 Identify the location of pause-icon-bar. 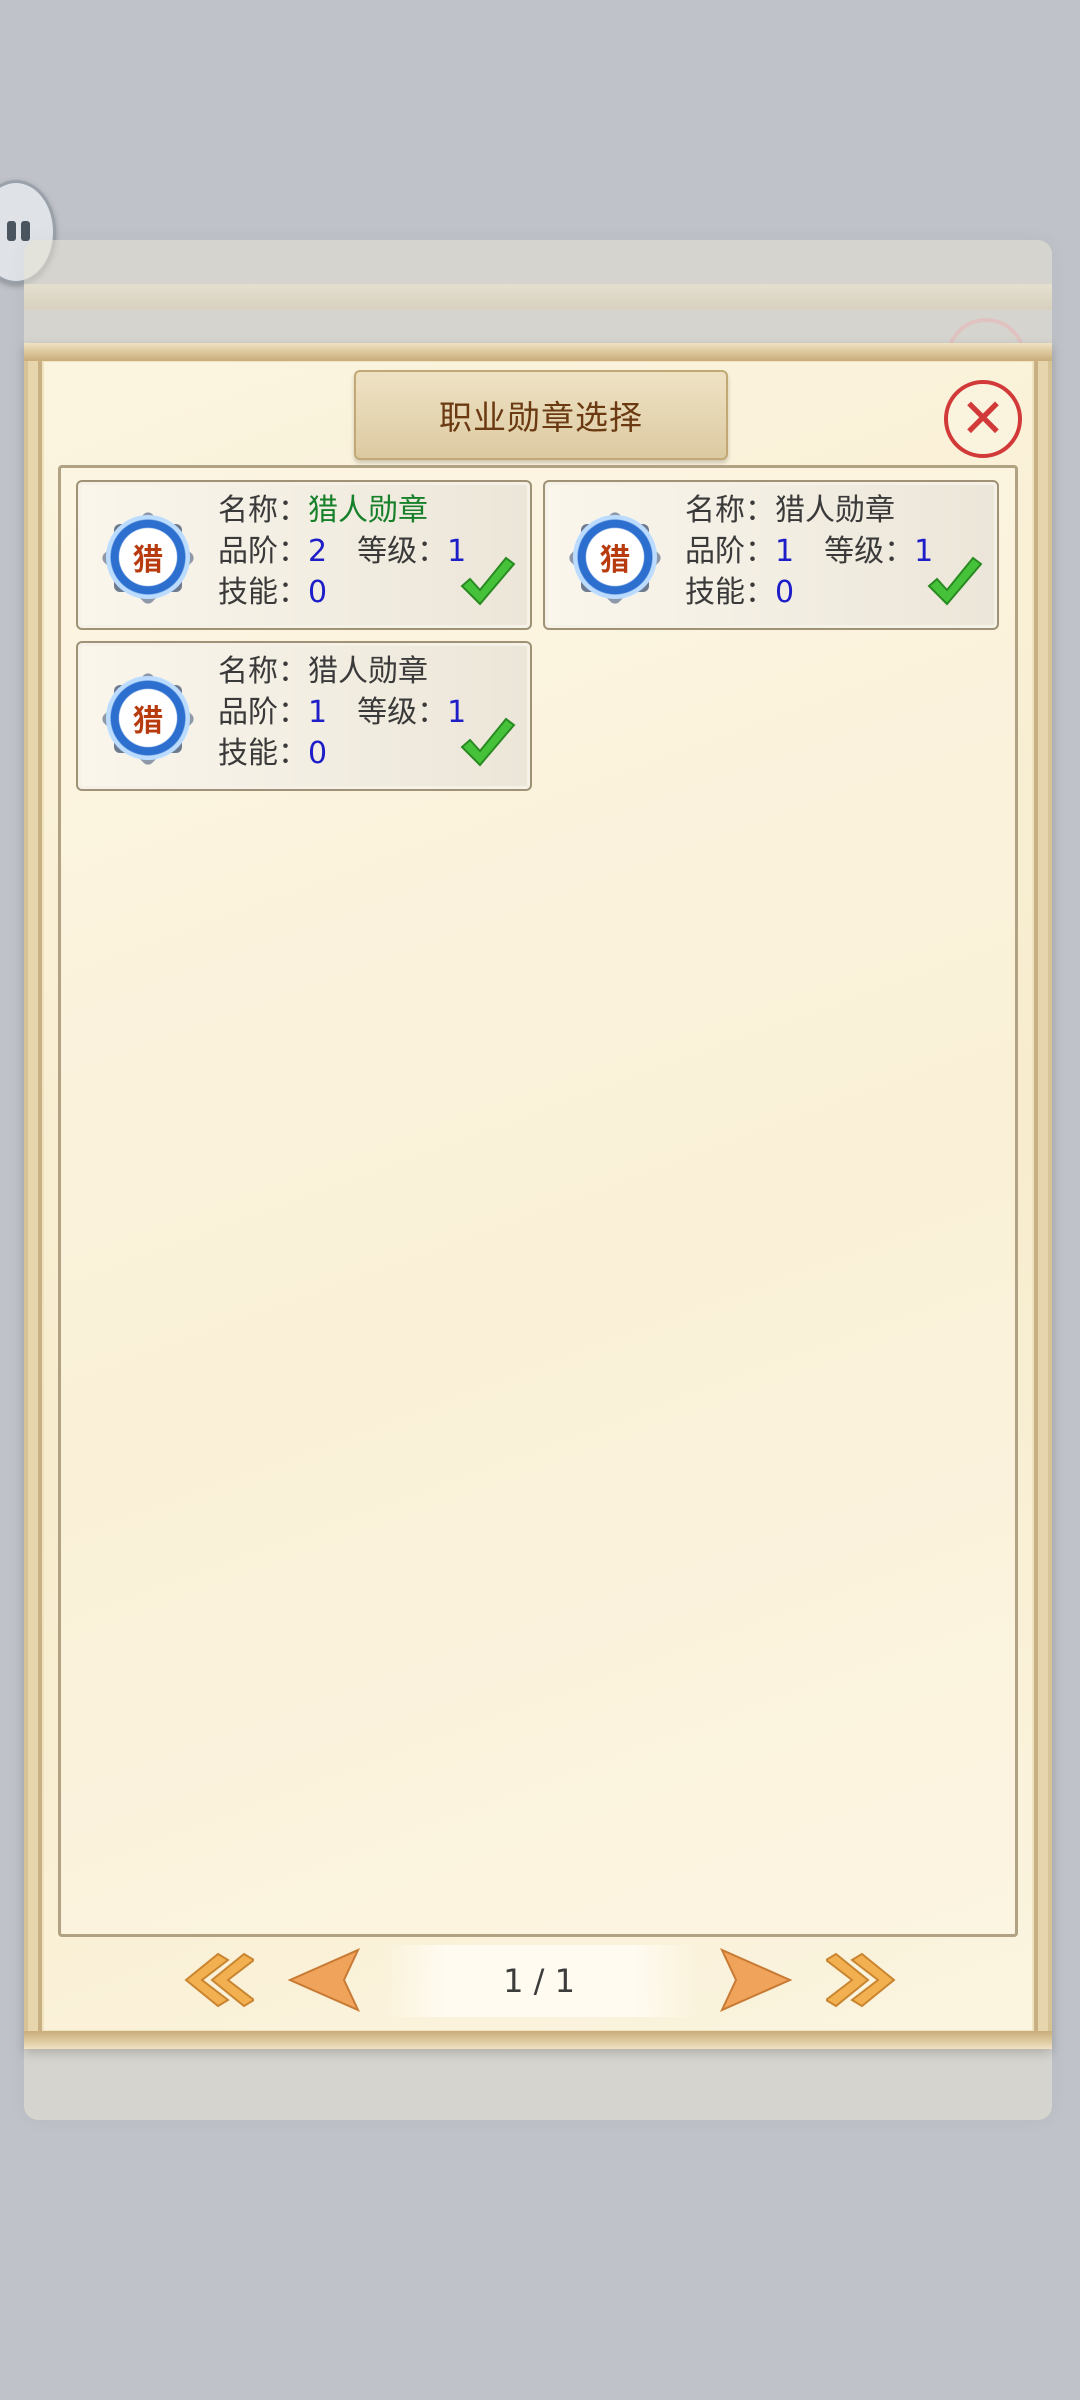
(25, 231).